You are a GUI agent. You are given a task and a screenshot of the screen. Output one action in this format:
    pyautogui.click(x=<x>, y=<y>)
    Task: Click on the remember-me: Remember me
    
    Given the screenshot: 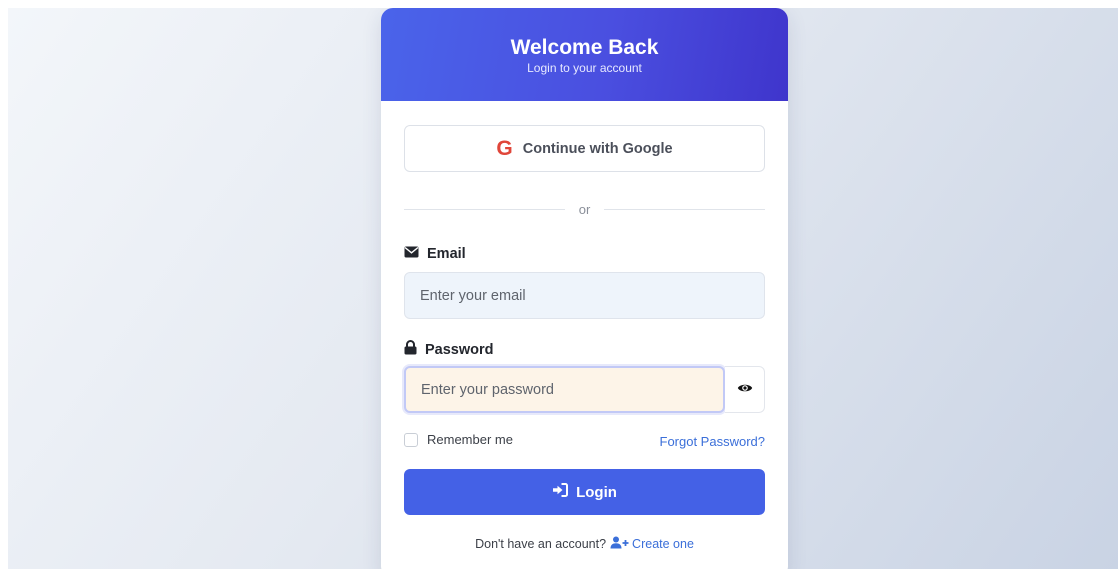 What is the action you would take?
    pyautogui.click(x=458, y=439)
    